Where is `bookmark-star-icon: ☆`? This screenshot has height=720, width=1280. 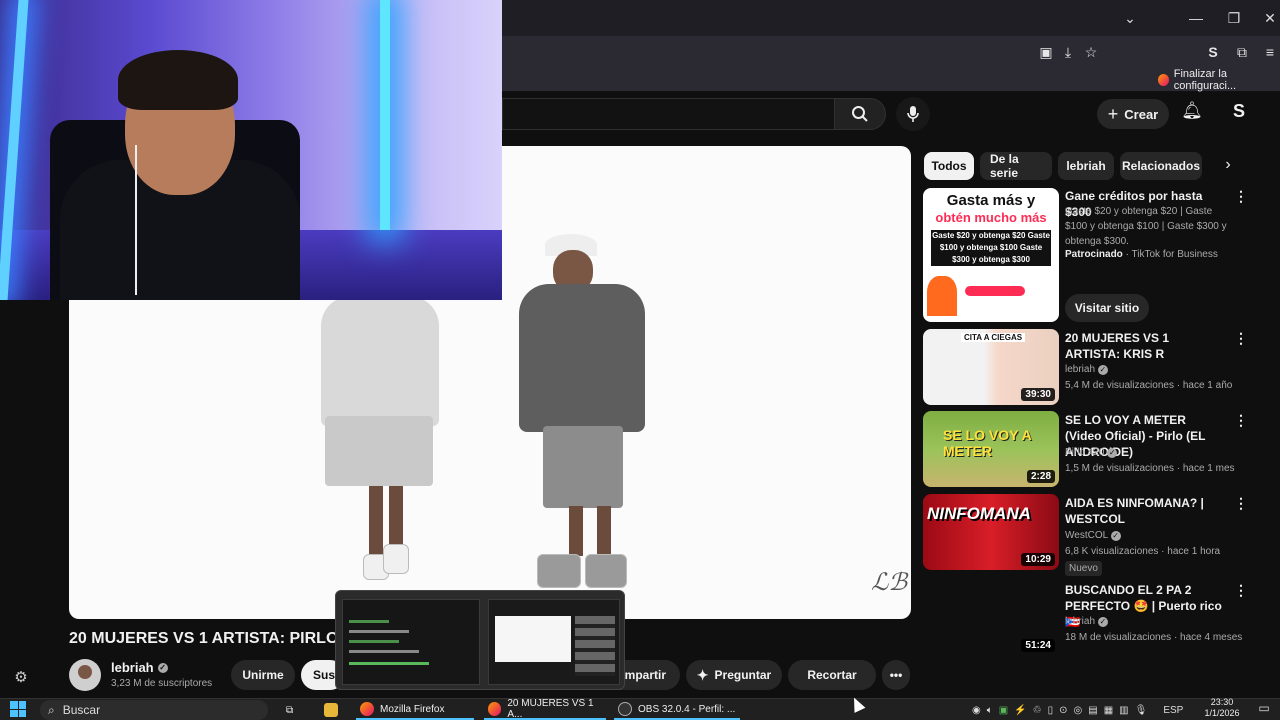
bookmark-star-icon: ☆ is located at coordinates (1091, 52).